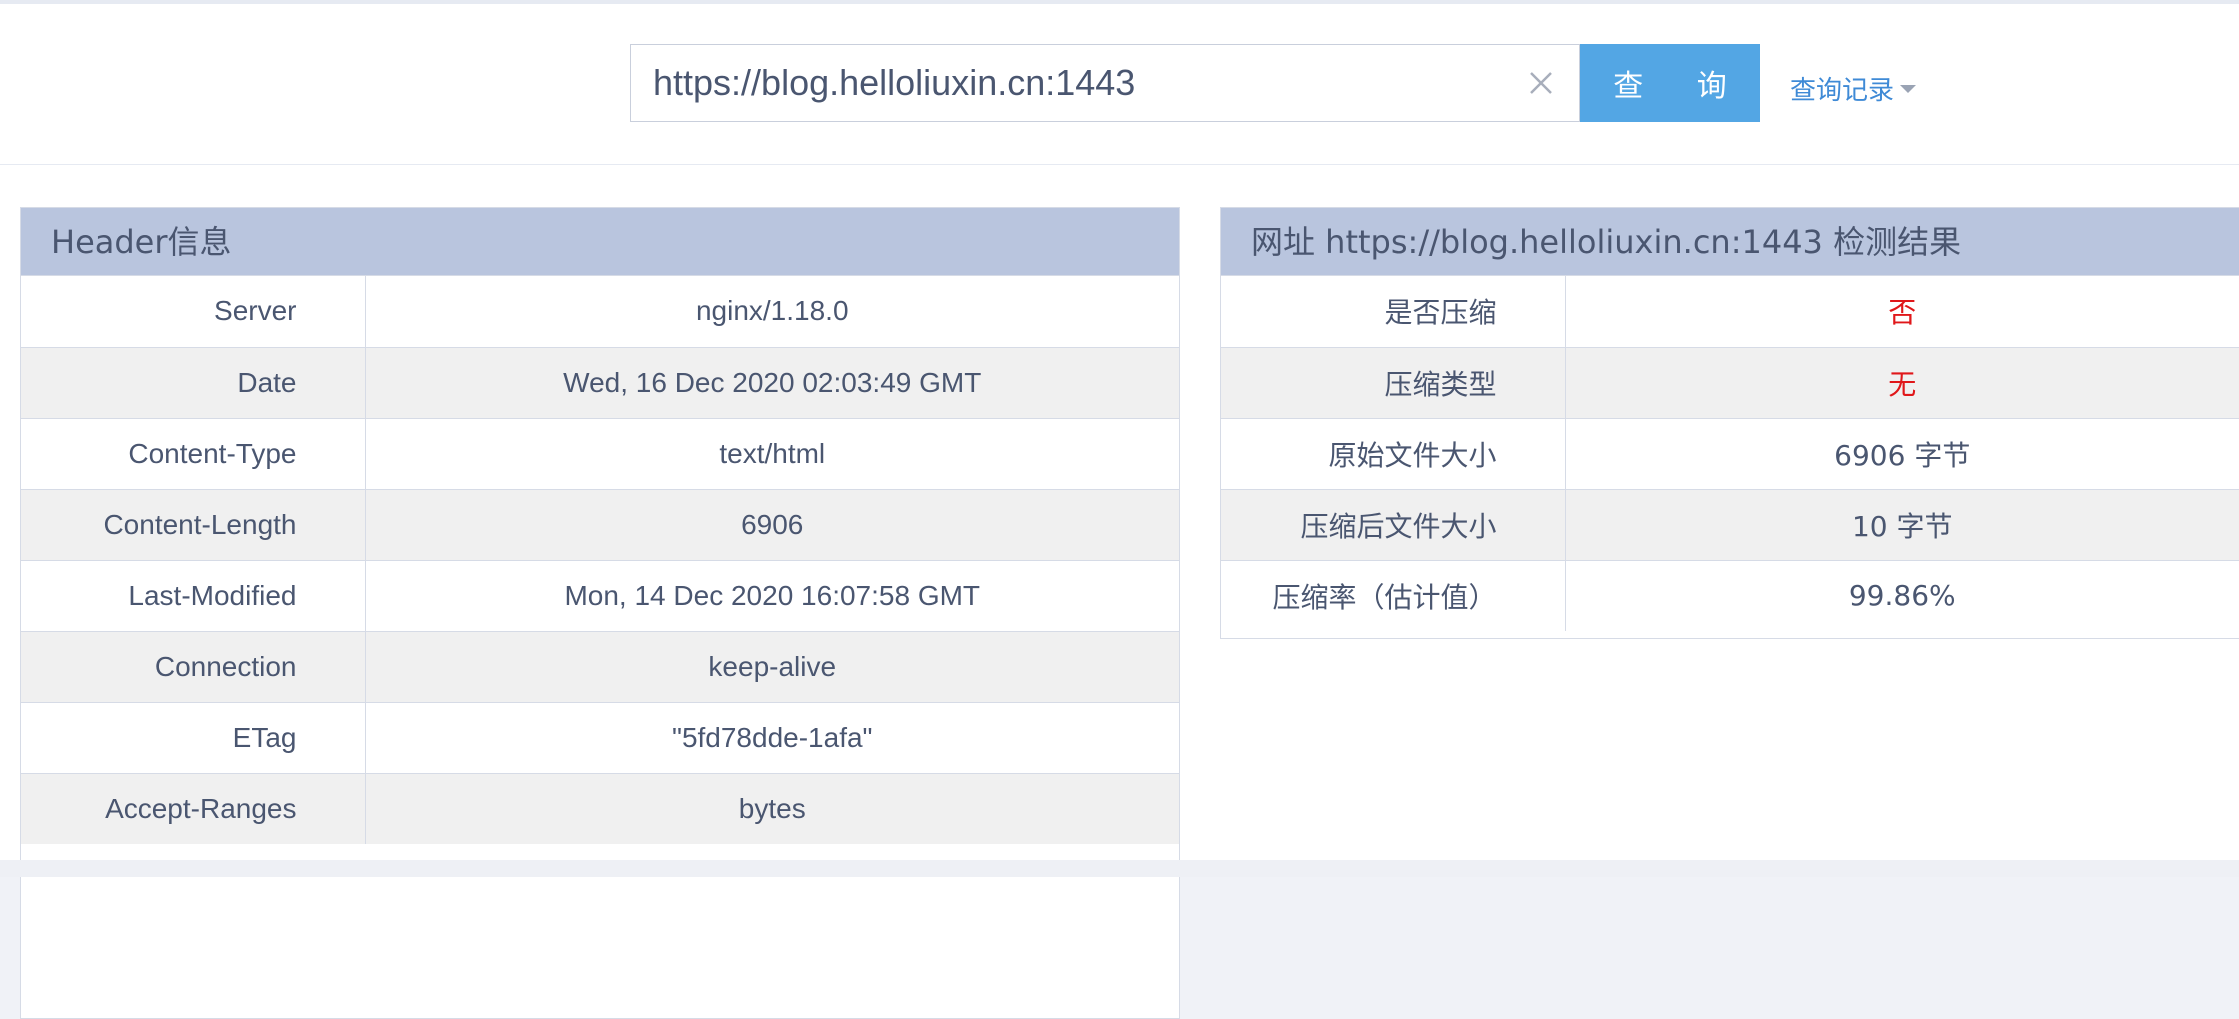 The image size is (2239, 1019). What do you see at coordinates (1908, 88) in the screenshot?
I see `caret-down-icon` at bounding box center [1908, 88].